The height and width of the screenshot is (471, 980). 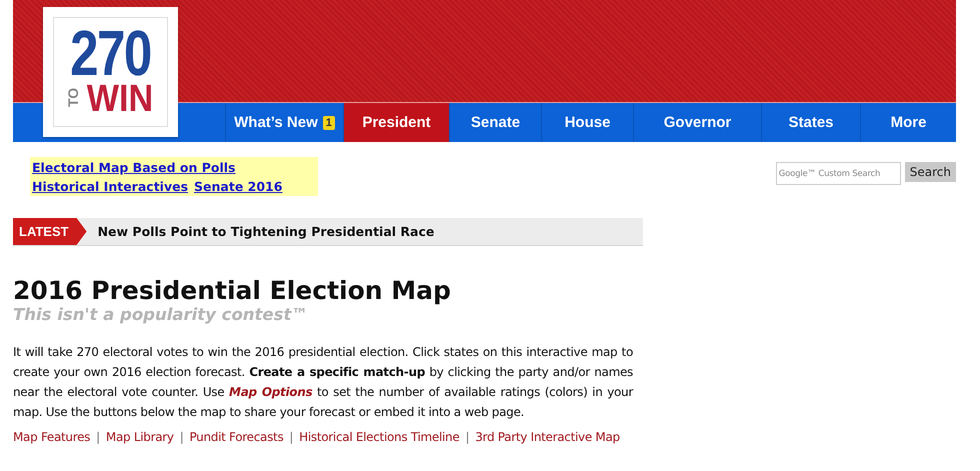 What do you see at coordinates (134, 167) in the screenshot?
I see `quick-link: Electoral Map Based on Polls` at bounding box center [134, 167].